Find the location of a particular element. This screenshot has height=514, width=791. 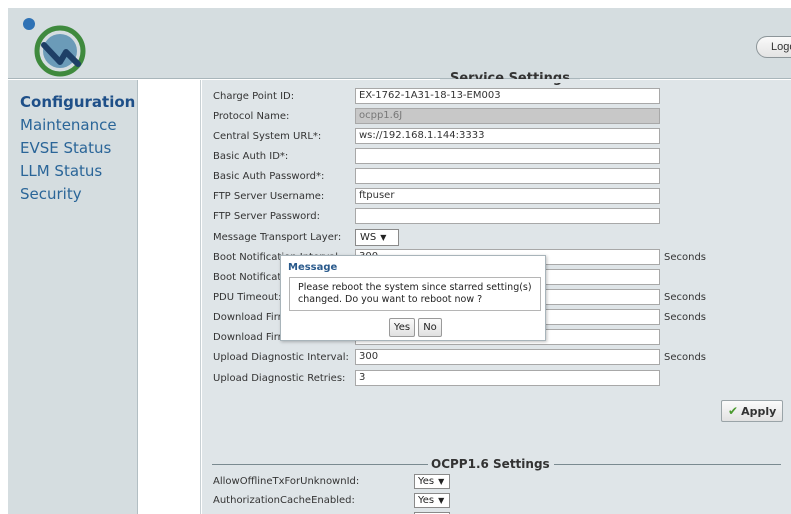

authorization-cache-label: AuthorizationCacheEnabled: is located at coordinates (284, 500).